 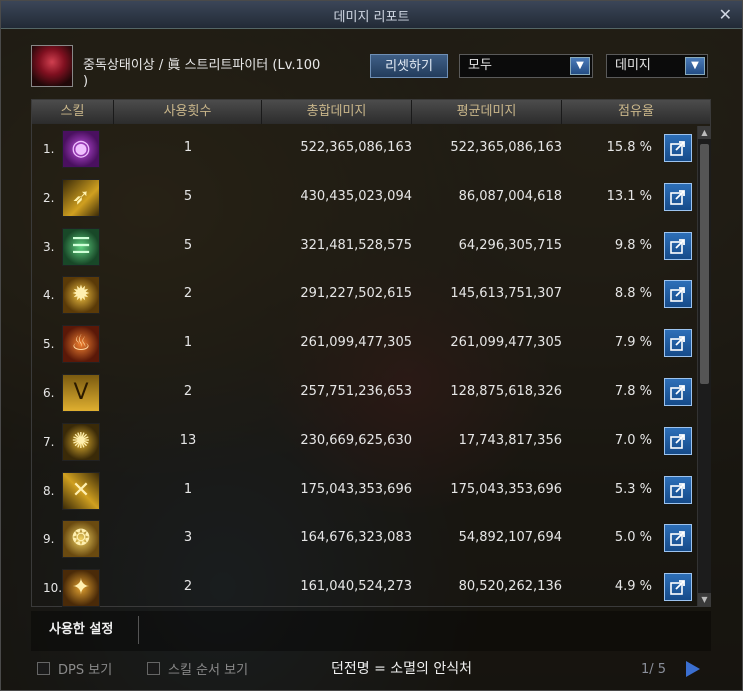 I want to click on row-avg-damage: 522,365,086,163, so click(x=506, y=147).